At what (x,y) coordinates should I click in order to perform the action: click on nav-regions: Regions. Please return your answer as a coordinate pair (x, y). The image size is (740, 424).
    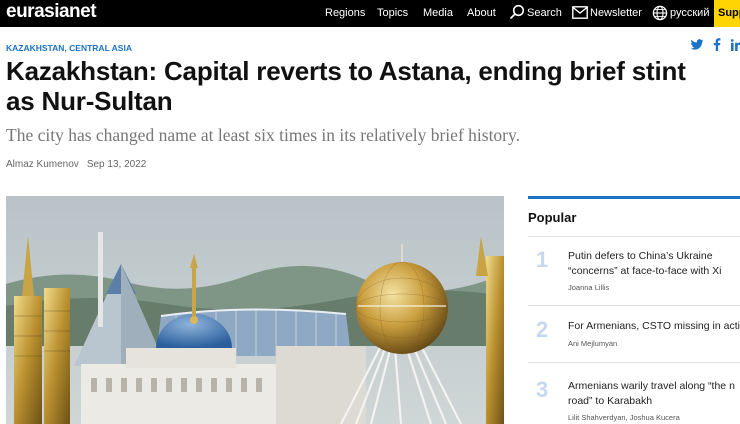
    Looking at the image, I should click on (345, 13).